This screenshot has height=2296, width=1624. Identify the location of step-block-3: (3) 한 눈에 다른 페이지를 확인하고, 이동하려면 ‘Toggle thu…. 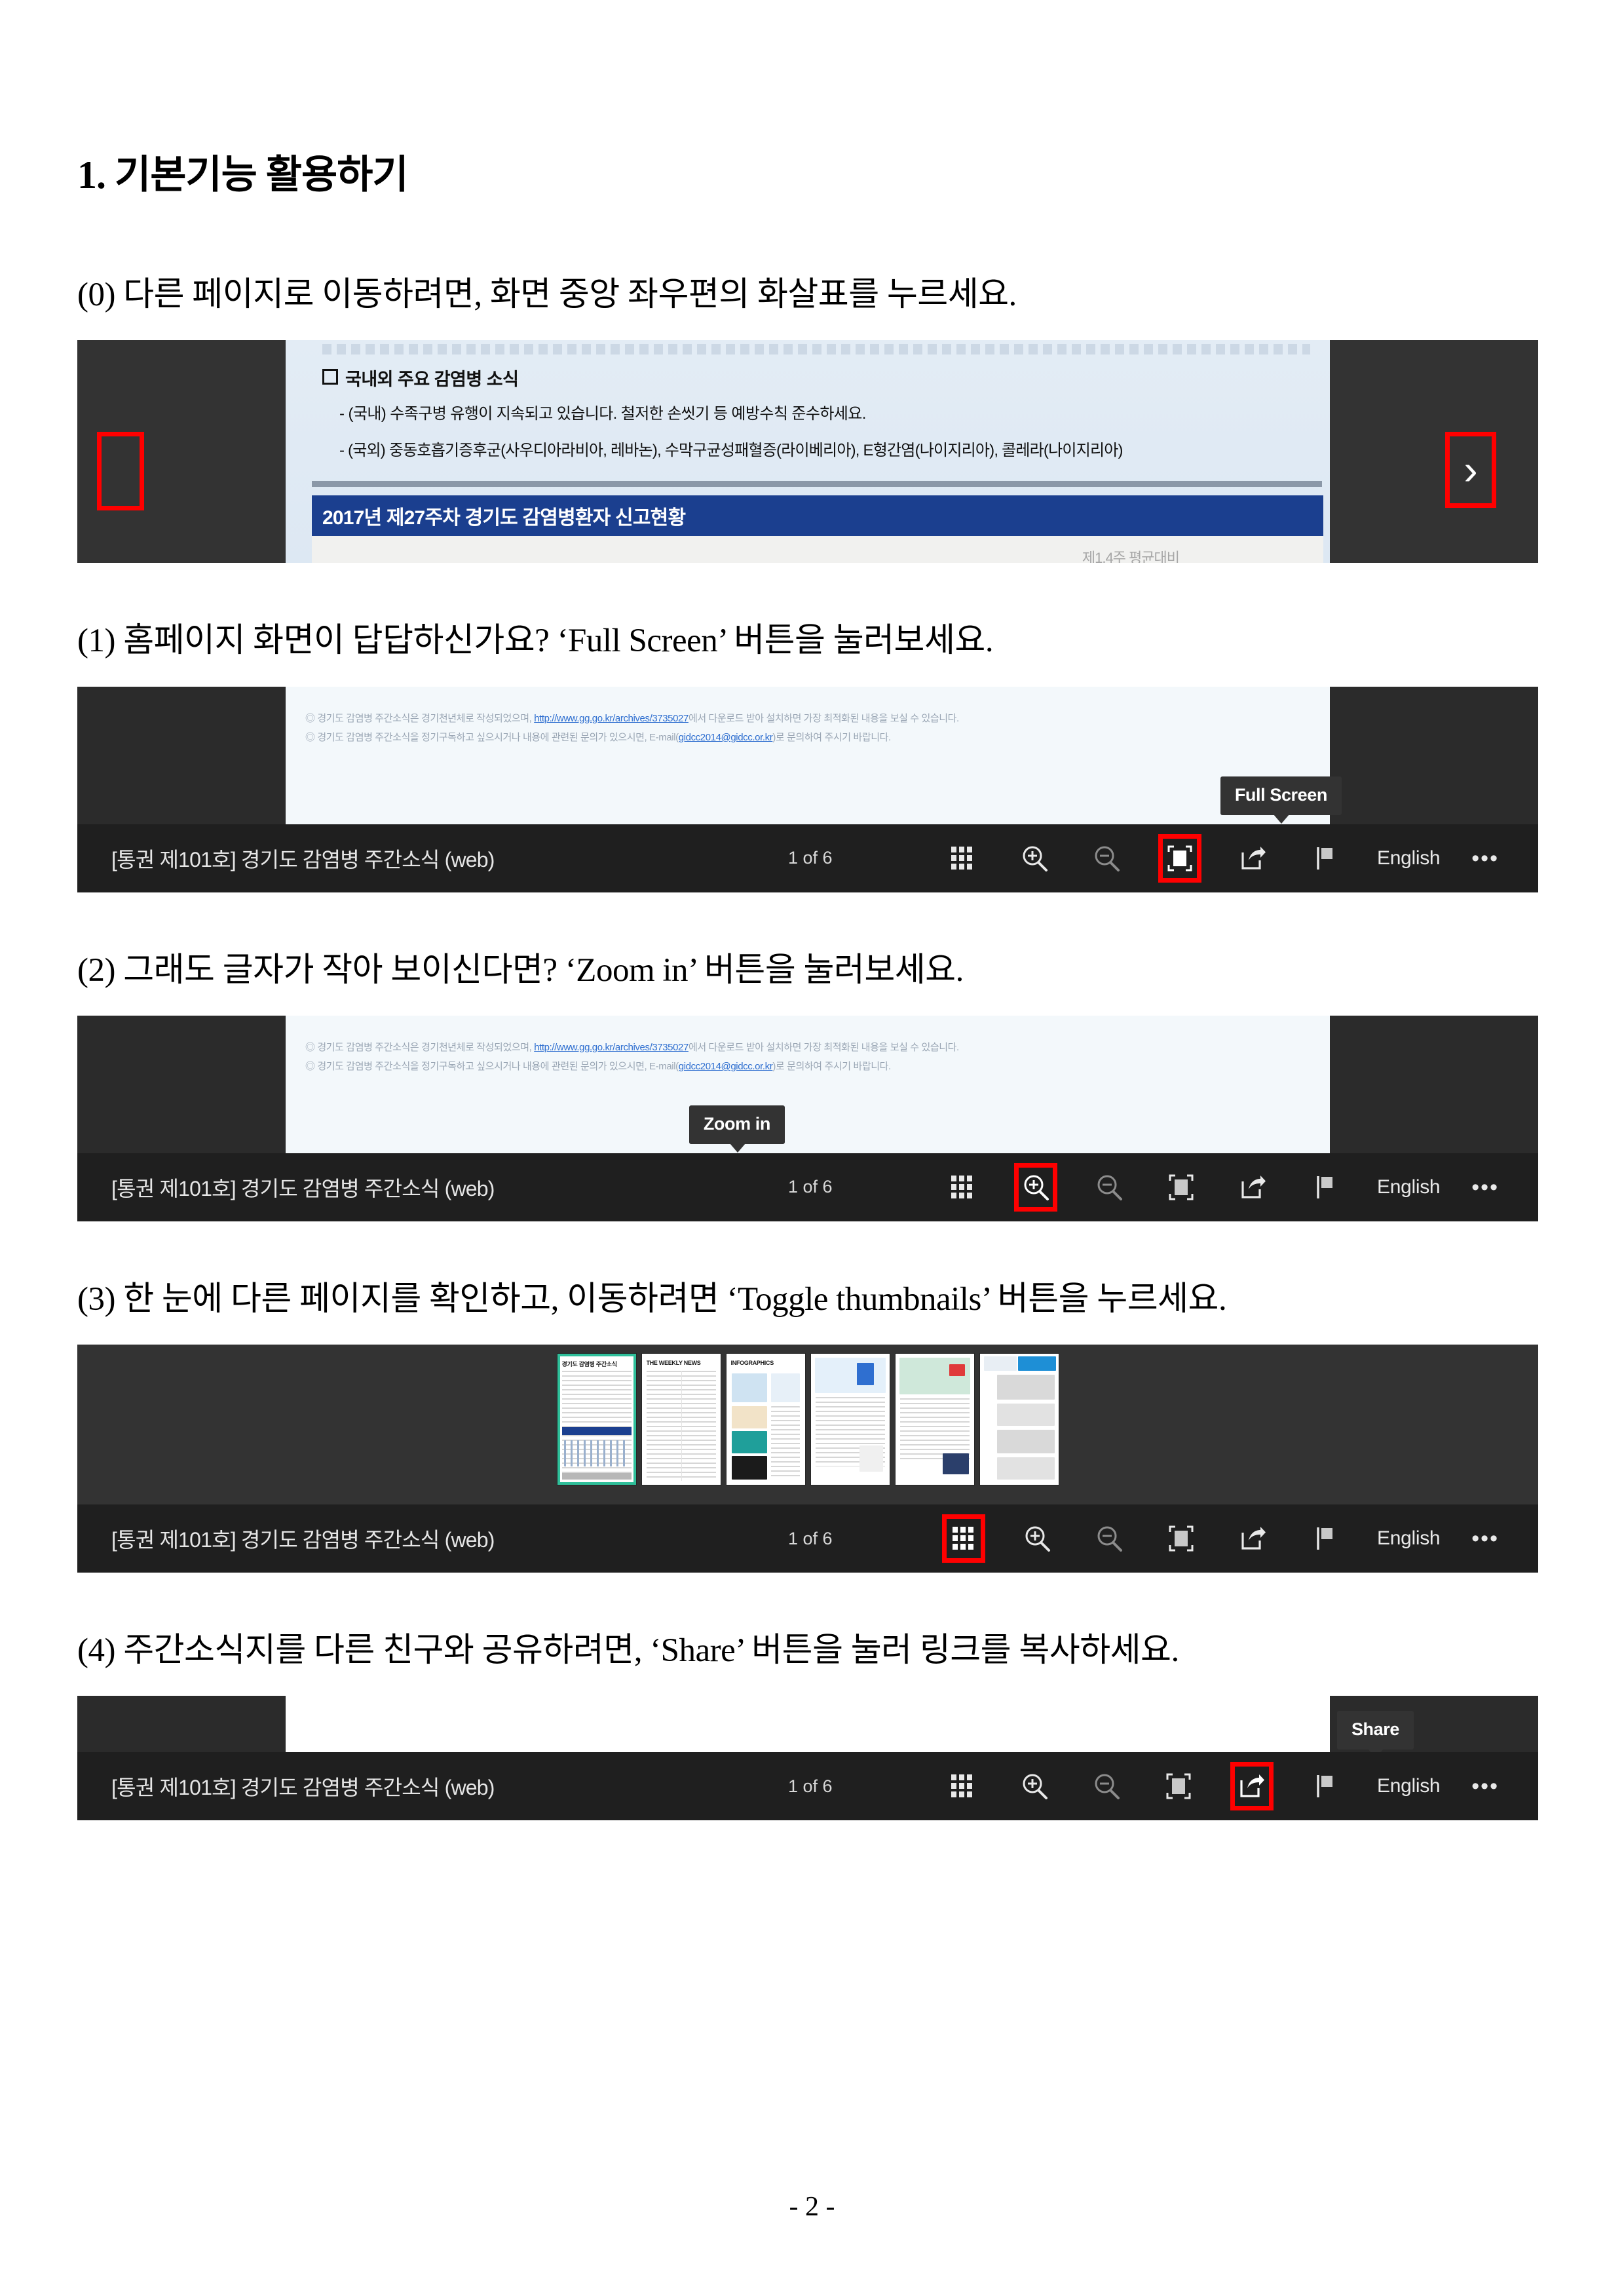
(807, 1425).